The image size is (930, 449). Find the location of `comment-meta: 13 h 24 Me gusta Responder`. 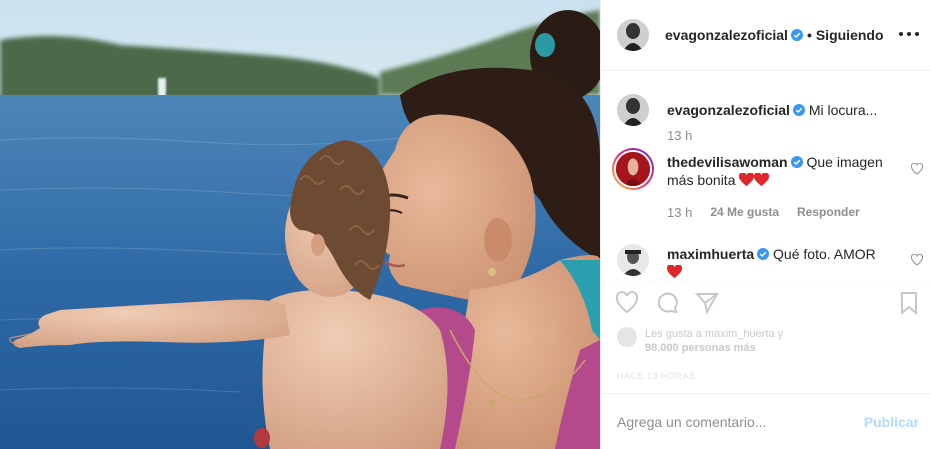

comment-meta: 13 h 24 Me gusta Responder is located at coordinates (763, 212).